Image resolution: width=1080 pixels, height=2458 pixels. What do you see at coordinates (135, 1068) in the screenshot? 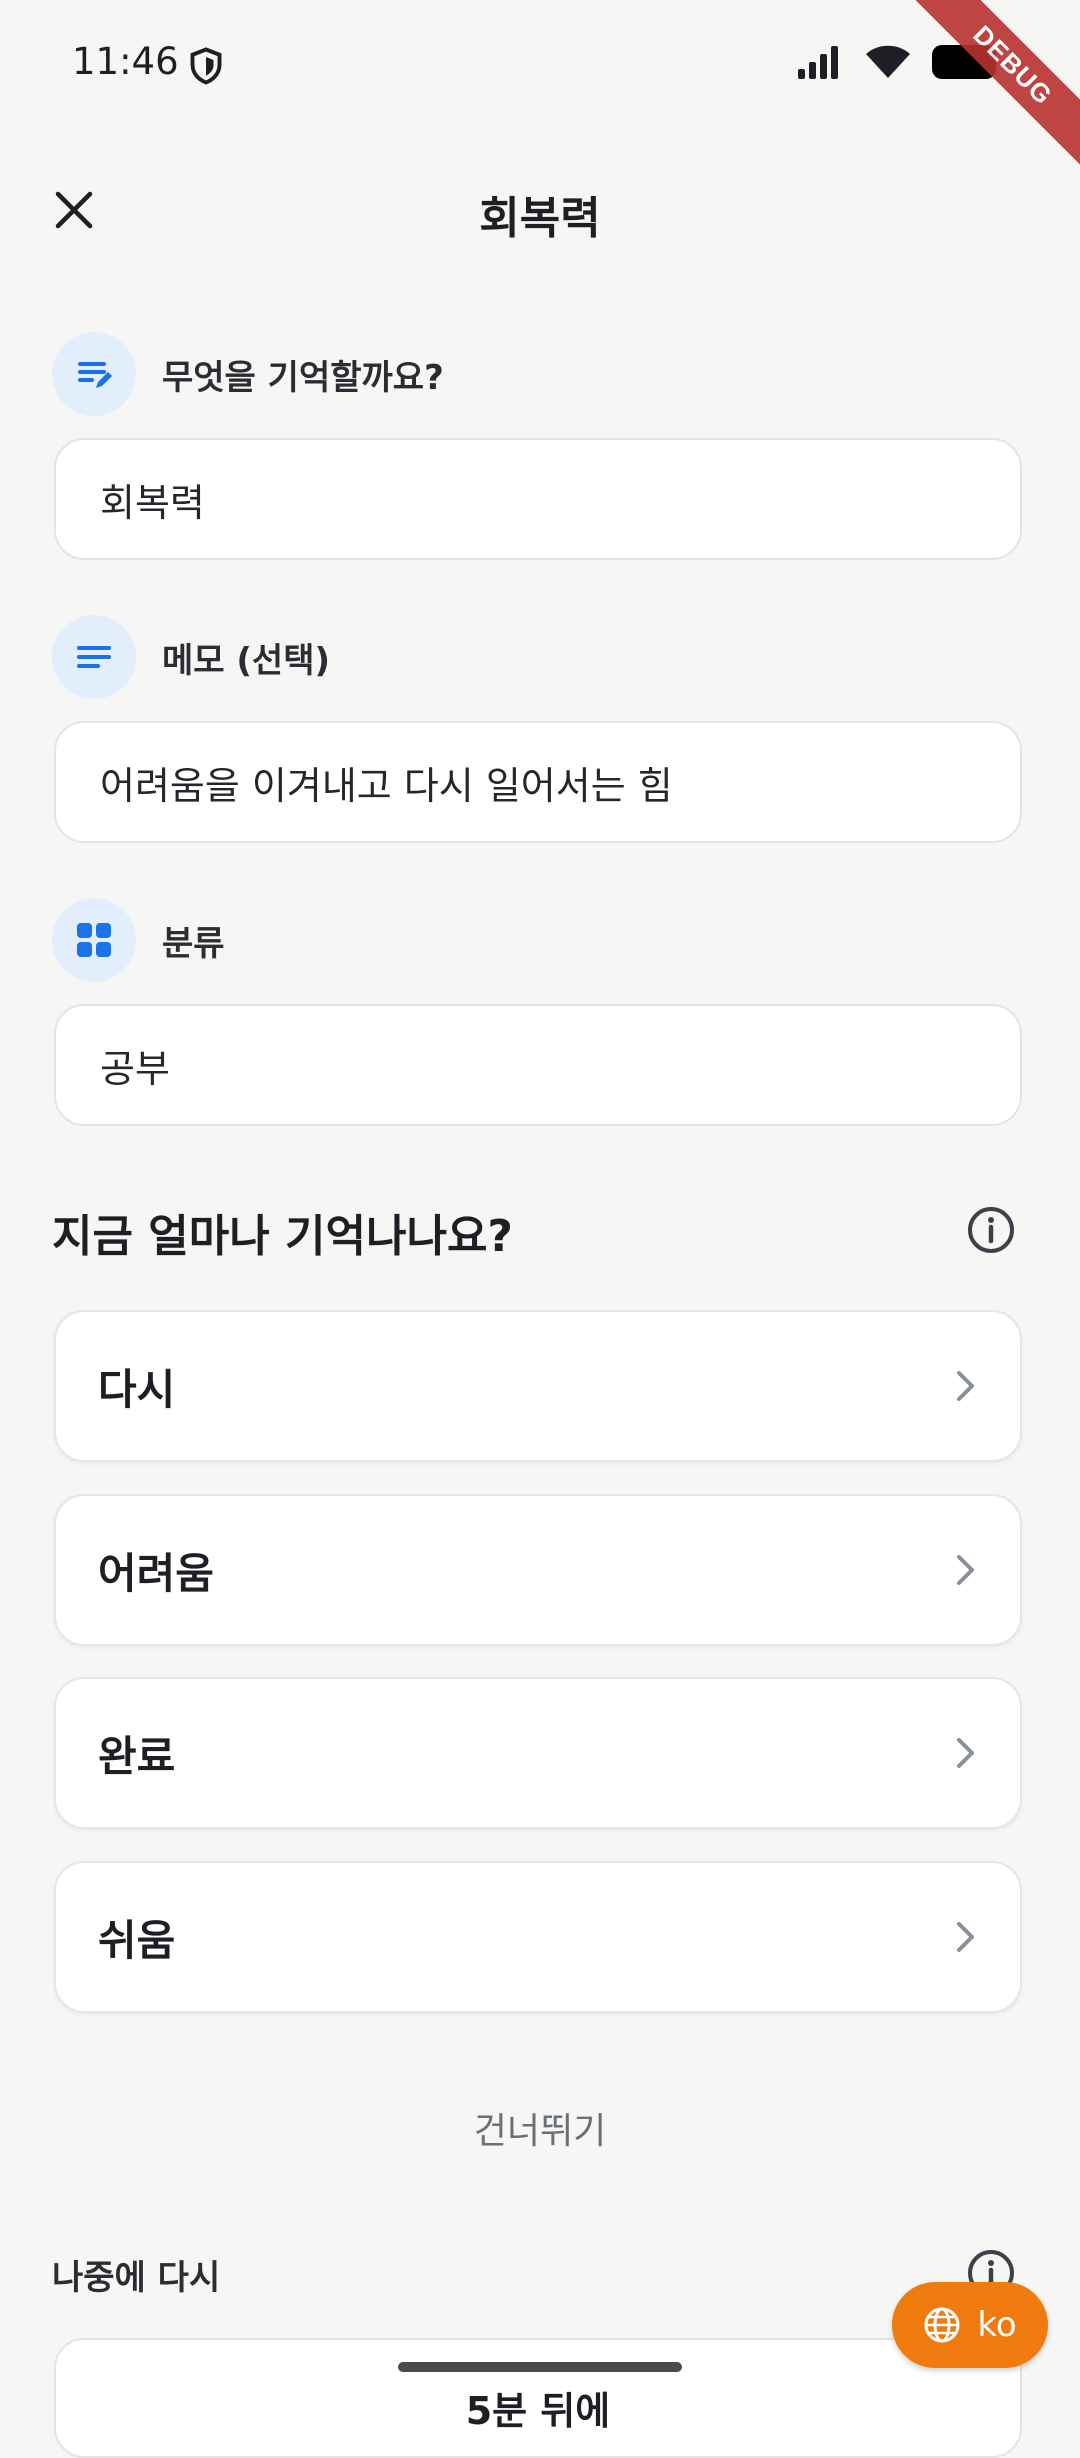
I see `category-value: 공부` at bounding box center [135, 1068].